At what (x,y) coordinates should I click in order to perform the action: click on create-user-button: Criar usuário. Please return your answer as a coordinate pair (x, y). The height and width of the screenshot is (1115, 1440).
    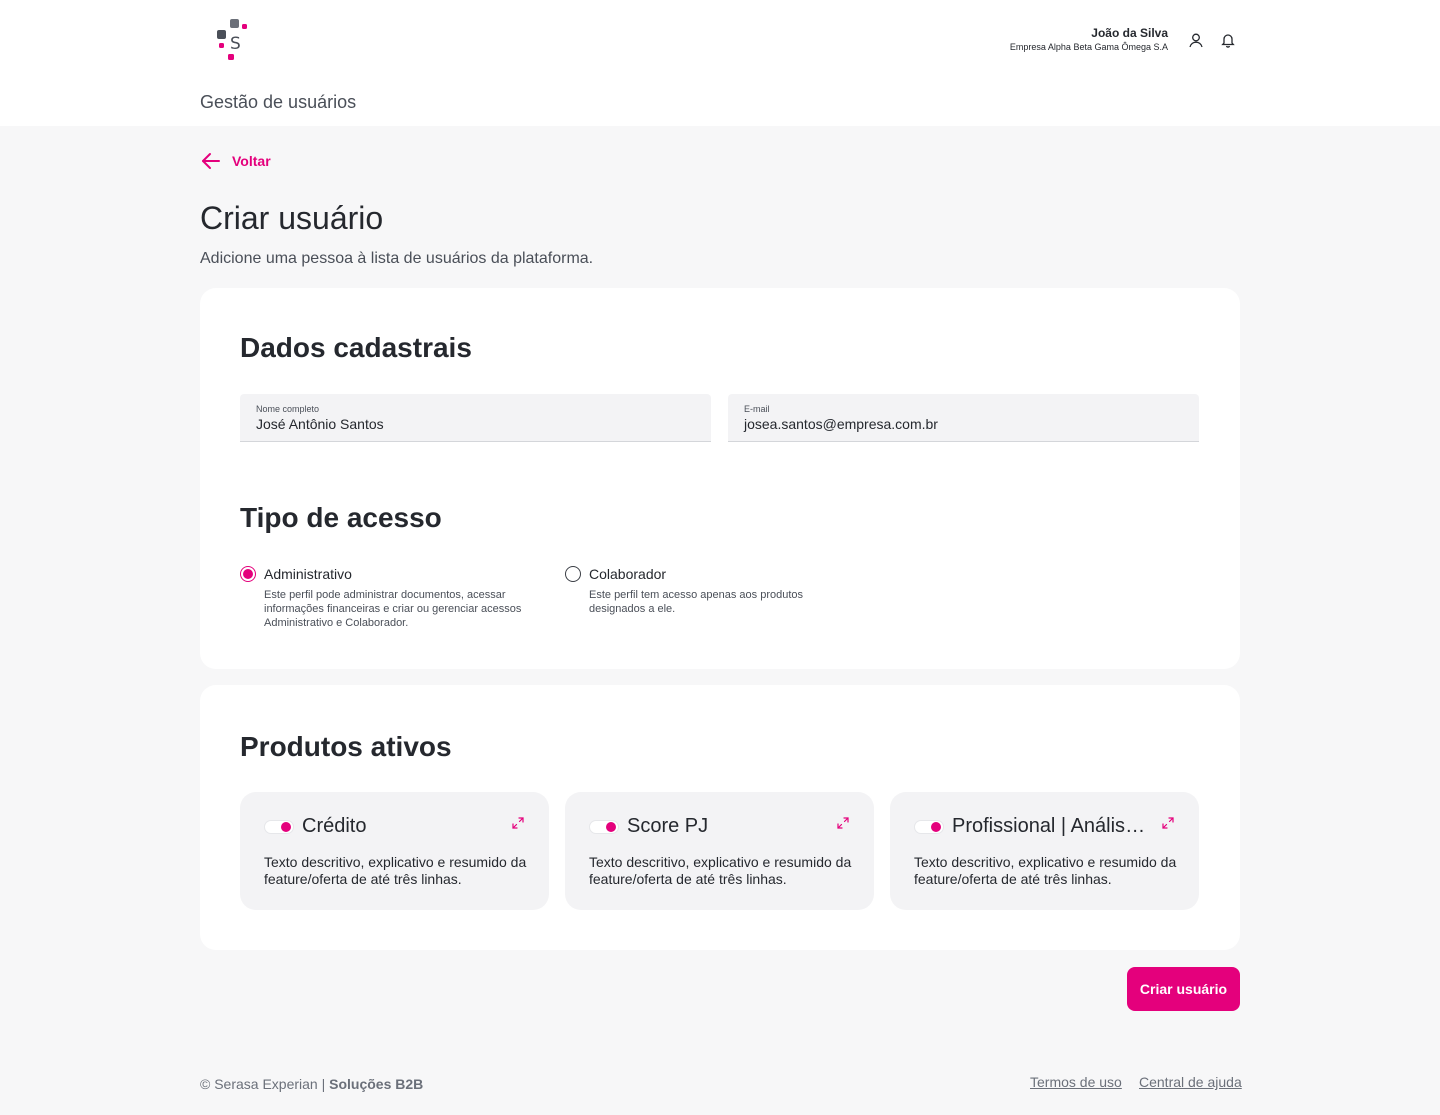
    Looking at the image, I should click on (1183, 989).